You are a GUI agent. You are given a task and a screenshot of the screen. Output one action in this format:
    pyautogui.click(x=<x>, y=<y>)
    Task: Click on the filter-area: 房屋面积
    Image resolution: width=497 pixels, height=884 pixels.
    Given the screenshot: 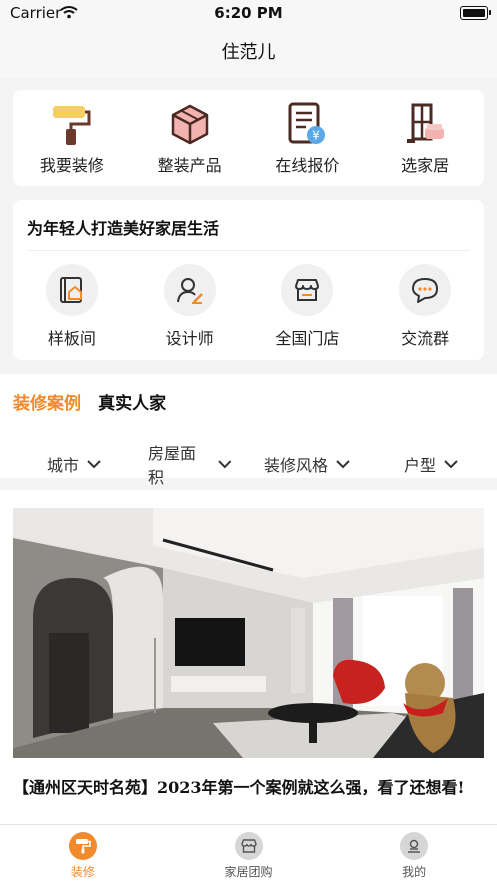 What is the action you would take?
    pyautogui.click(x=190, y=464)
    